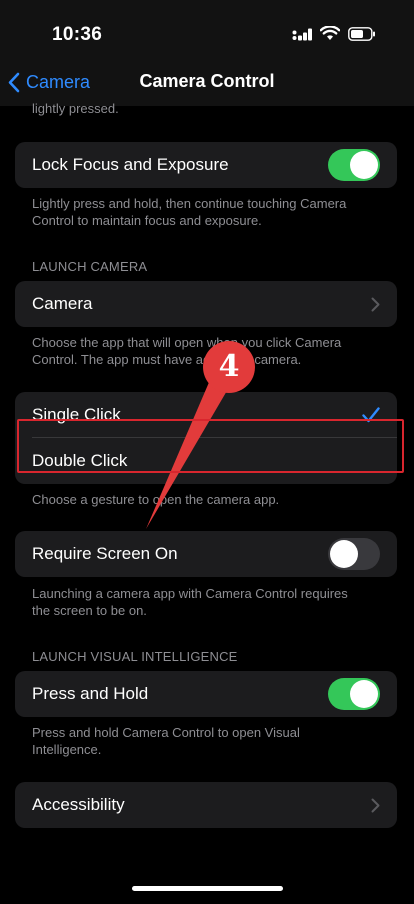  I want to click on step-number-badge: 4, so click(229, 367).